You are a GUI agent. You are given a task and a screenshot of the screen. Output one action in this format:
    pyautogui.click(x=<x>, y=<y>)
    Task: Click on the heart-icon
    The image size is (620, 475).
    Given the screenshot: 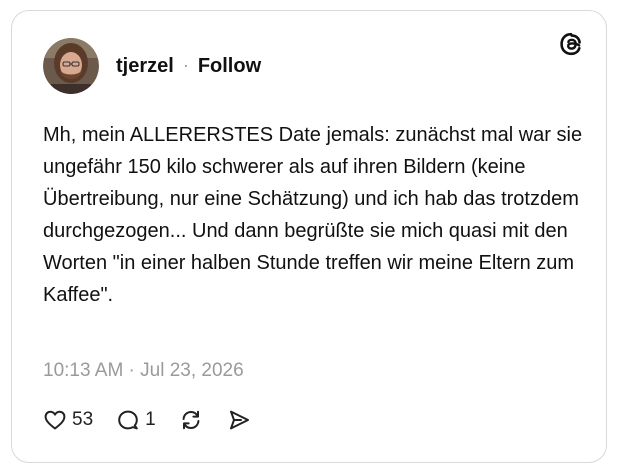 What is the action you would take?
    pyautogui.click(x=55, y=420)
    